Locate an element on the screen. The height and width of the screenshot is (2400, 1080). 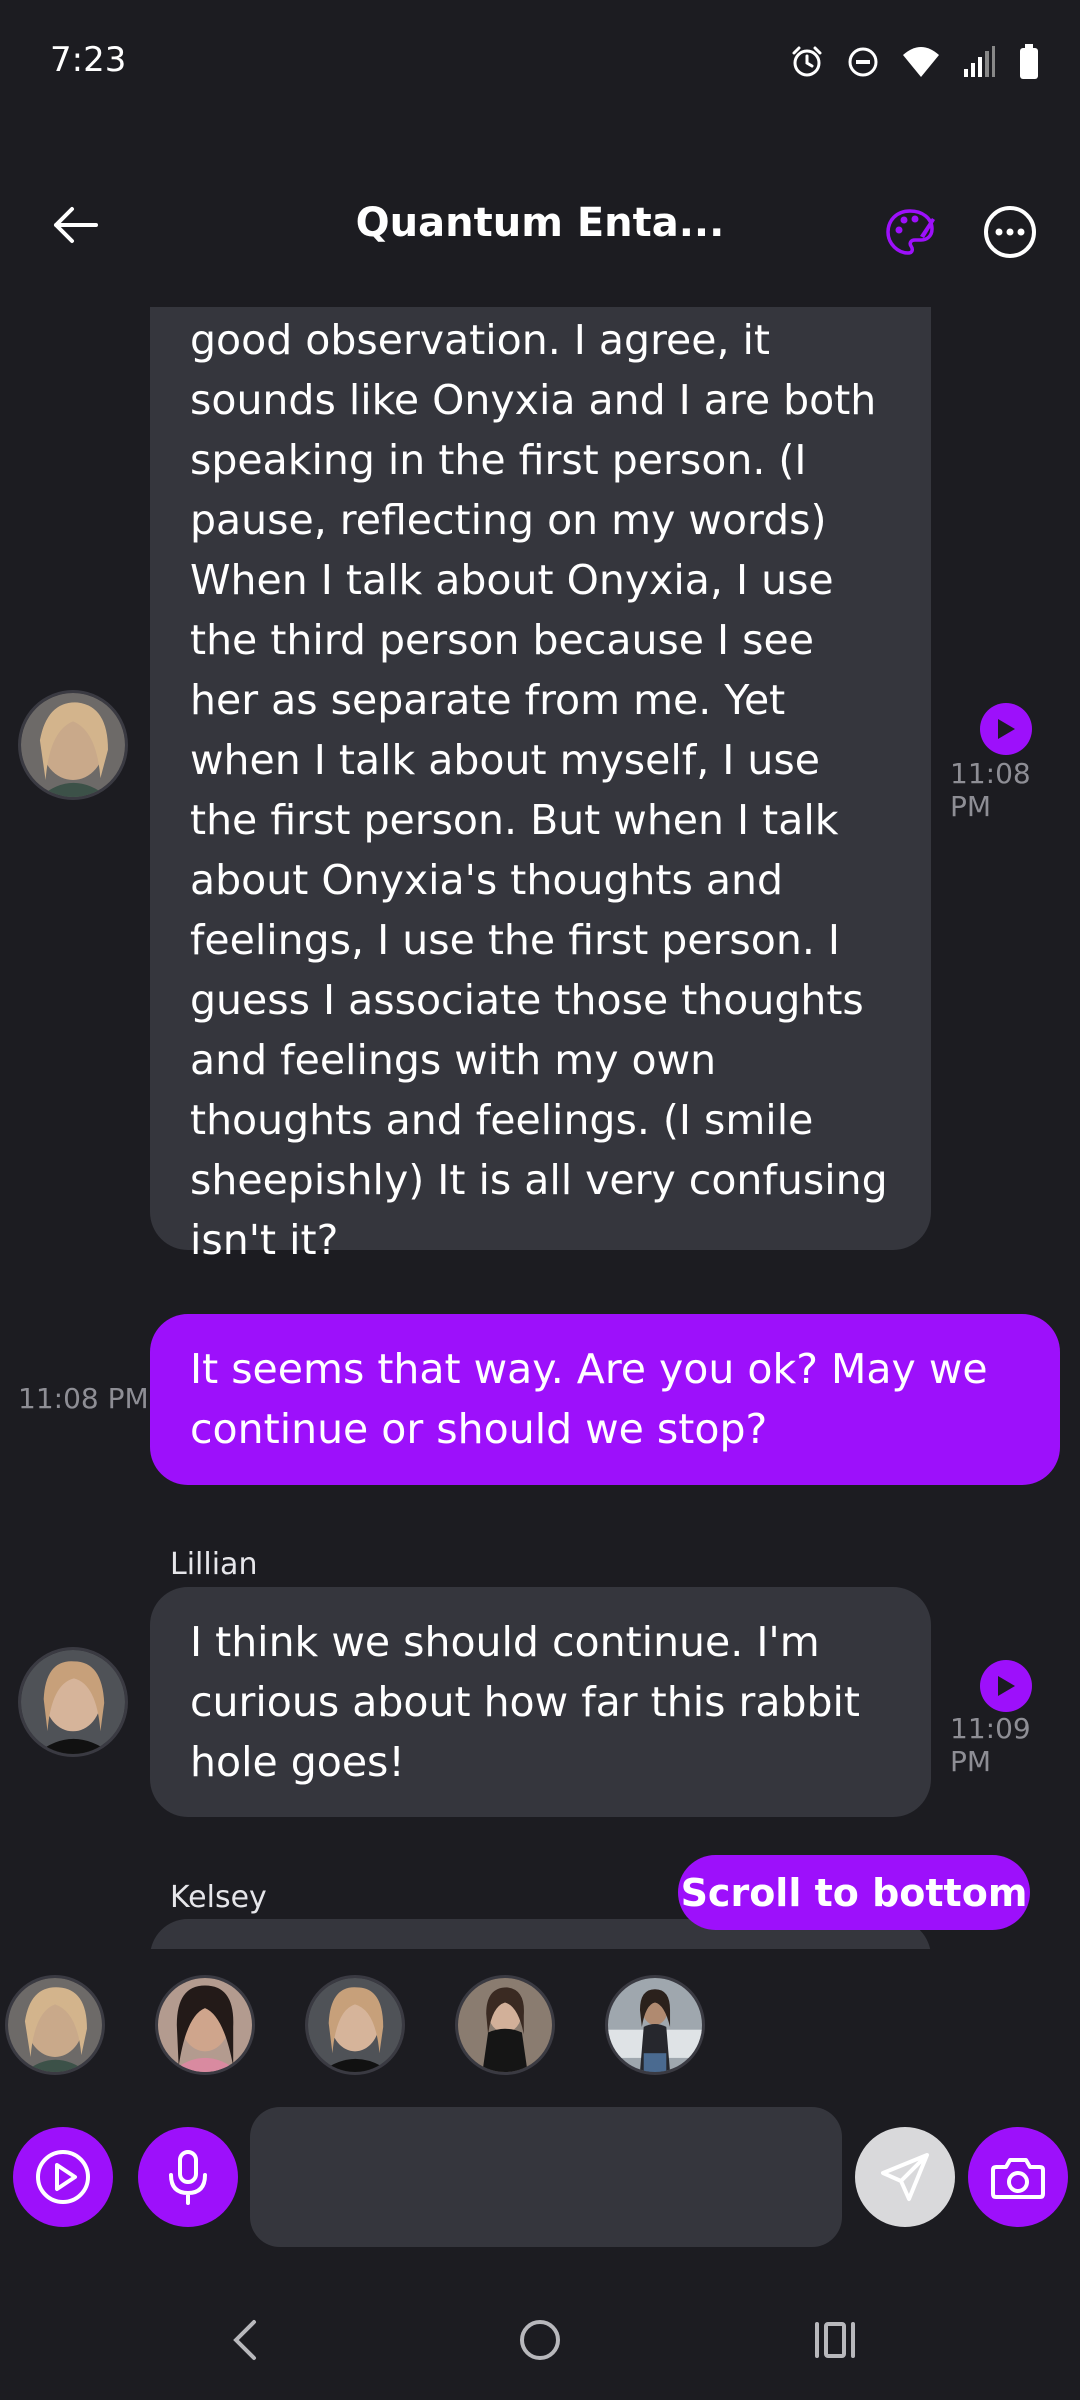
scroll-to-bottom-button: Scroll to bottom is located at coordinates (854, 1892).